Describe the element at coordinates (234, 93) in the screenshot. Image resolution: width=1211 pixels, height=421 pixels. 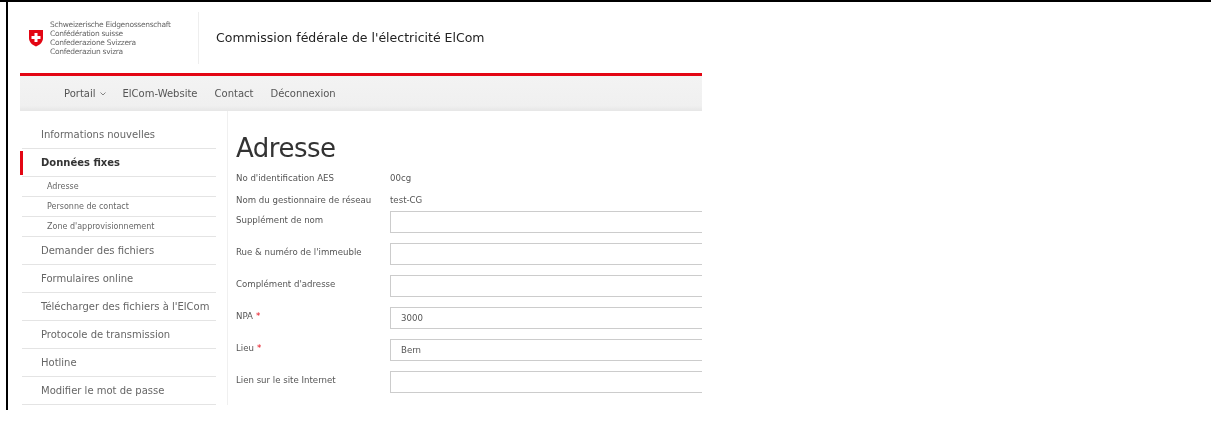
I see `nav-link: Contact` at that location.